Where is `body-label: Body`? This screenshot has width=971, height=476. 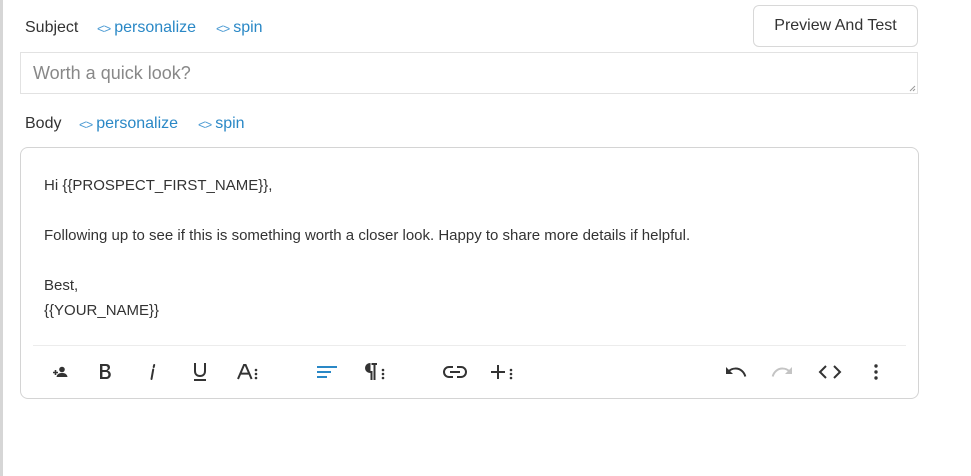 body-label: Body is located at coordinates (43, 123).